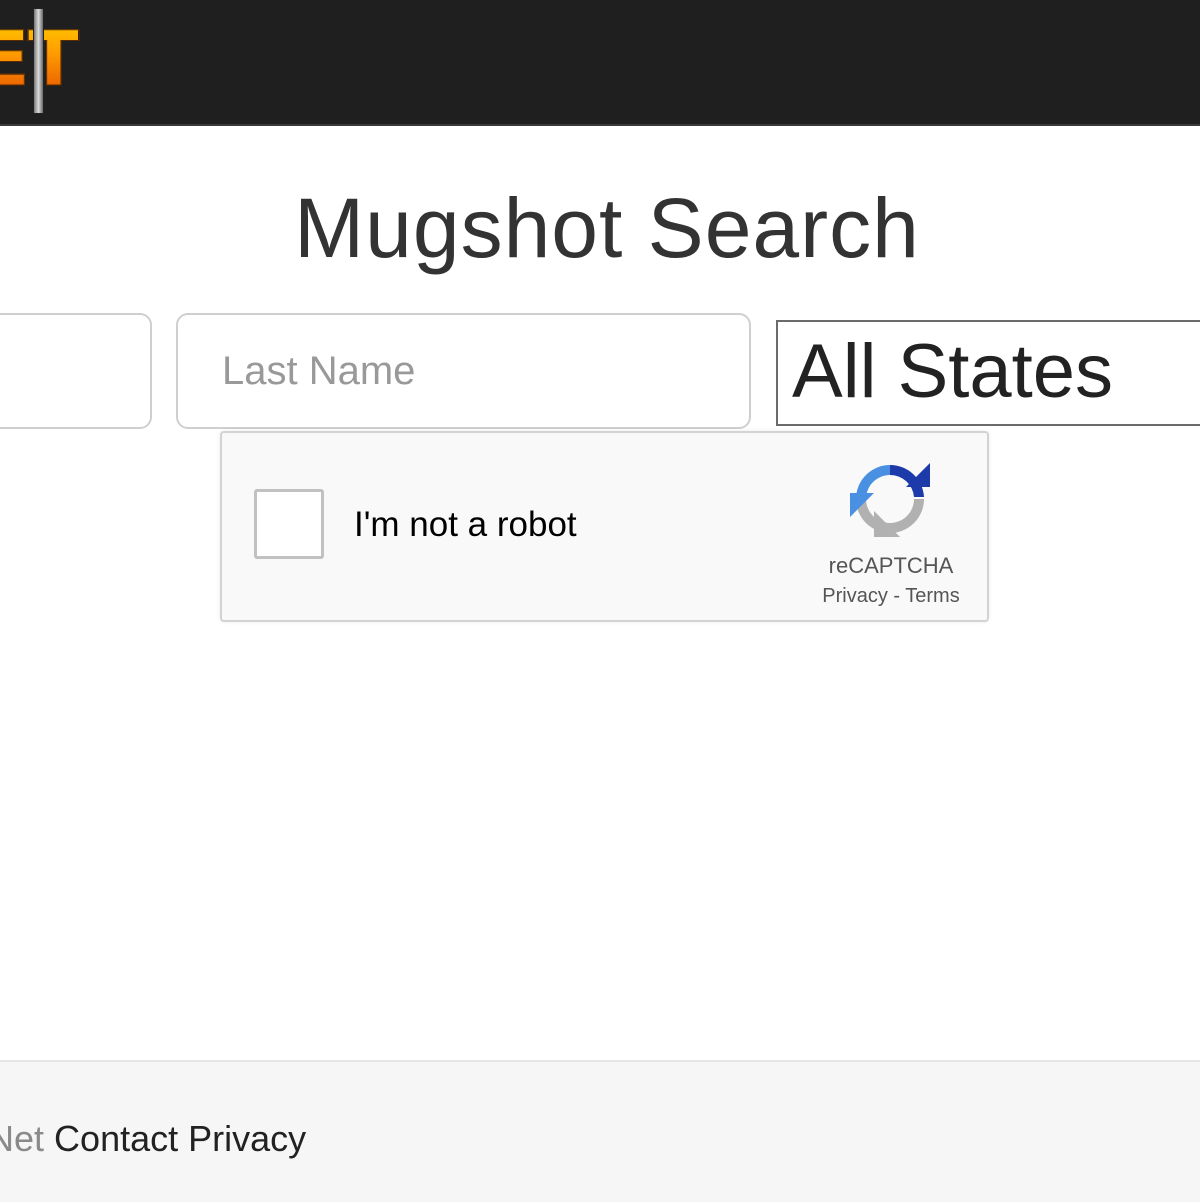  Describe the element at coordinates (247, 1138) in the screenshot. I see `footer-privacy-link: Privacy` at that location.